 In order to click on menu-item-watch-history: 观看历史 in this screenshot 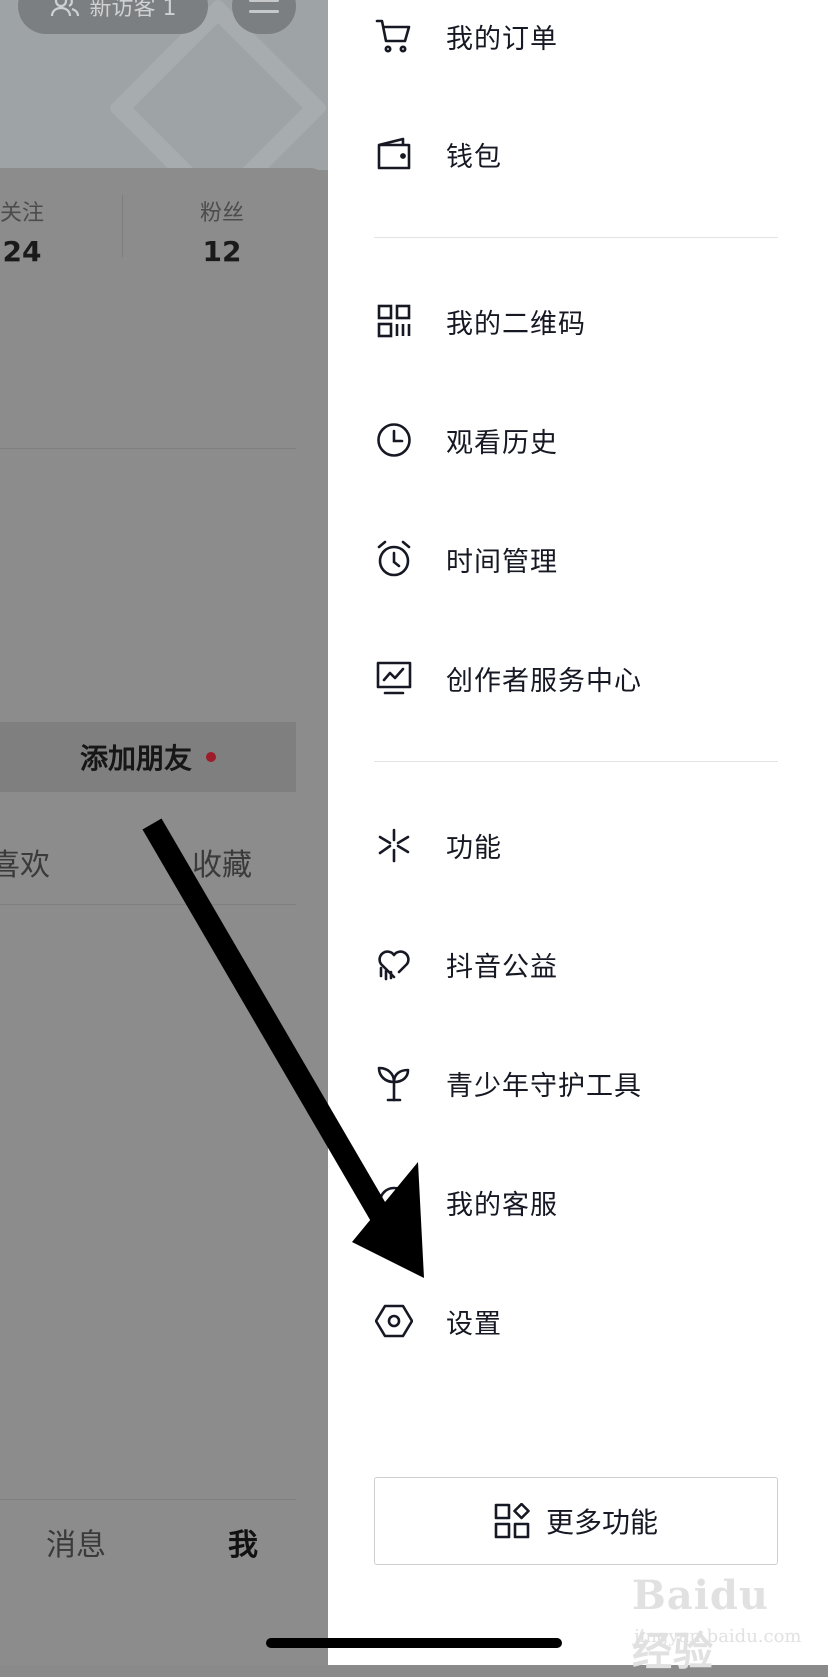, I will do `click(584, 440)`.